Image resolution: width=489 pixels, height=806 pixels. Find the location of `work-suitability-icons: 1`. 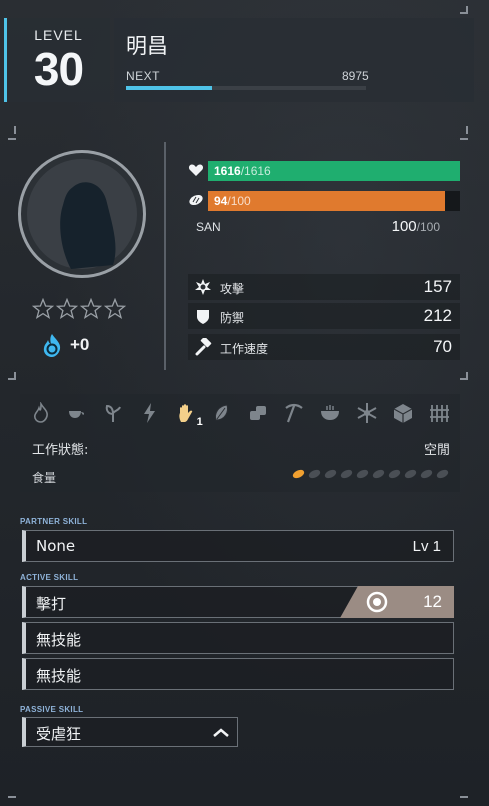

work-suitability-icons: 1 is located at coordinates (240, 414).